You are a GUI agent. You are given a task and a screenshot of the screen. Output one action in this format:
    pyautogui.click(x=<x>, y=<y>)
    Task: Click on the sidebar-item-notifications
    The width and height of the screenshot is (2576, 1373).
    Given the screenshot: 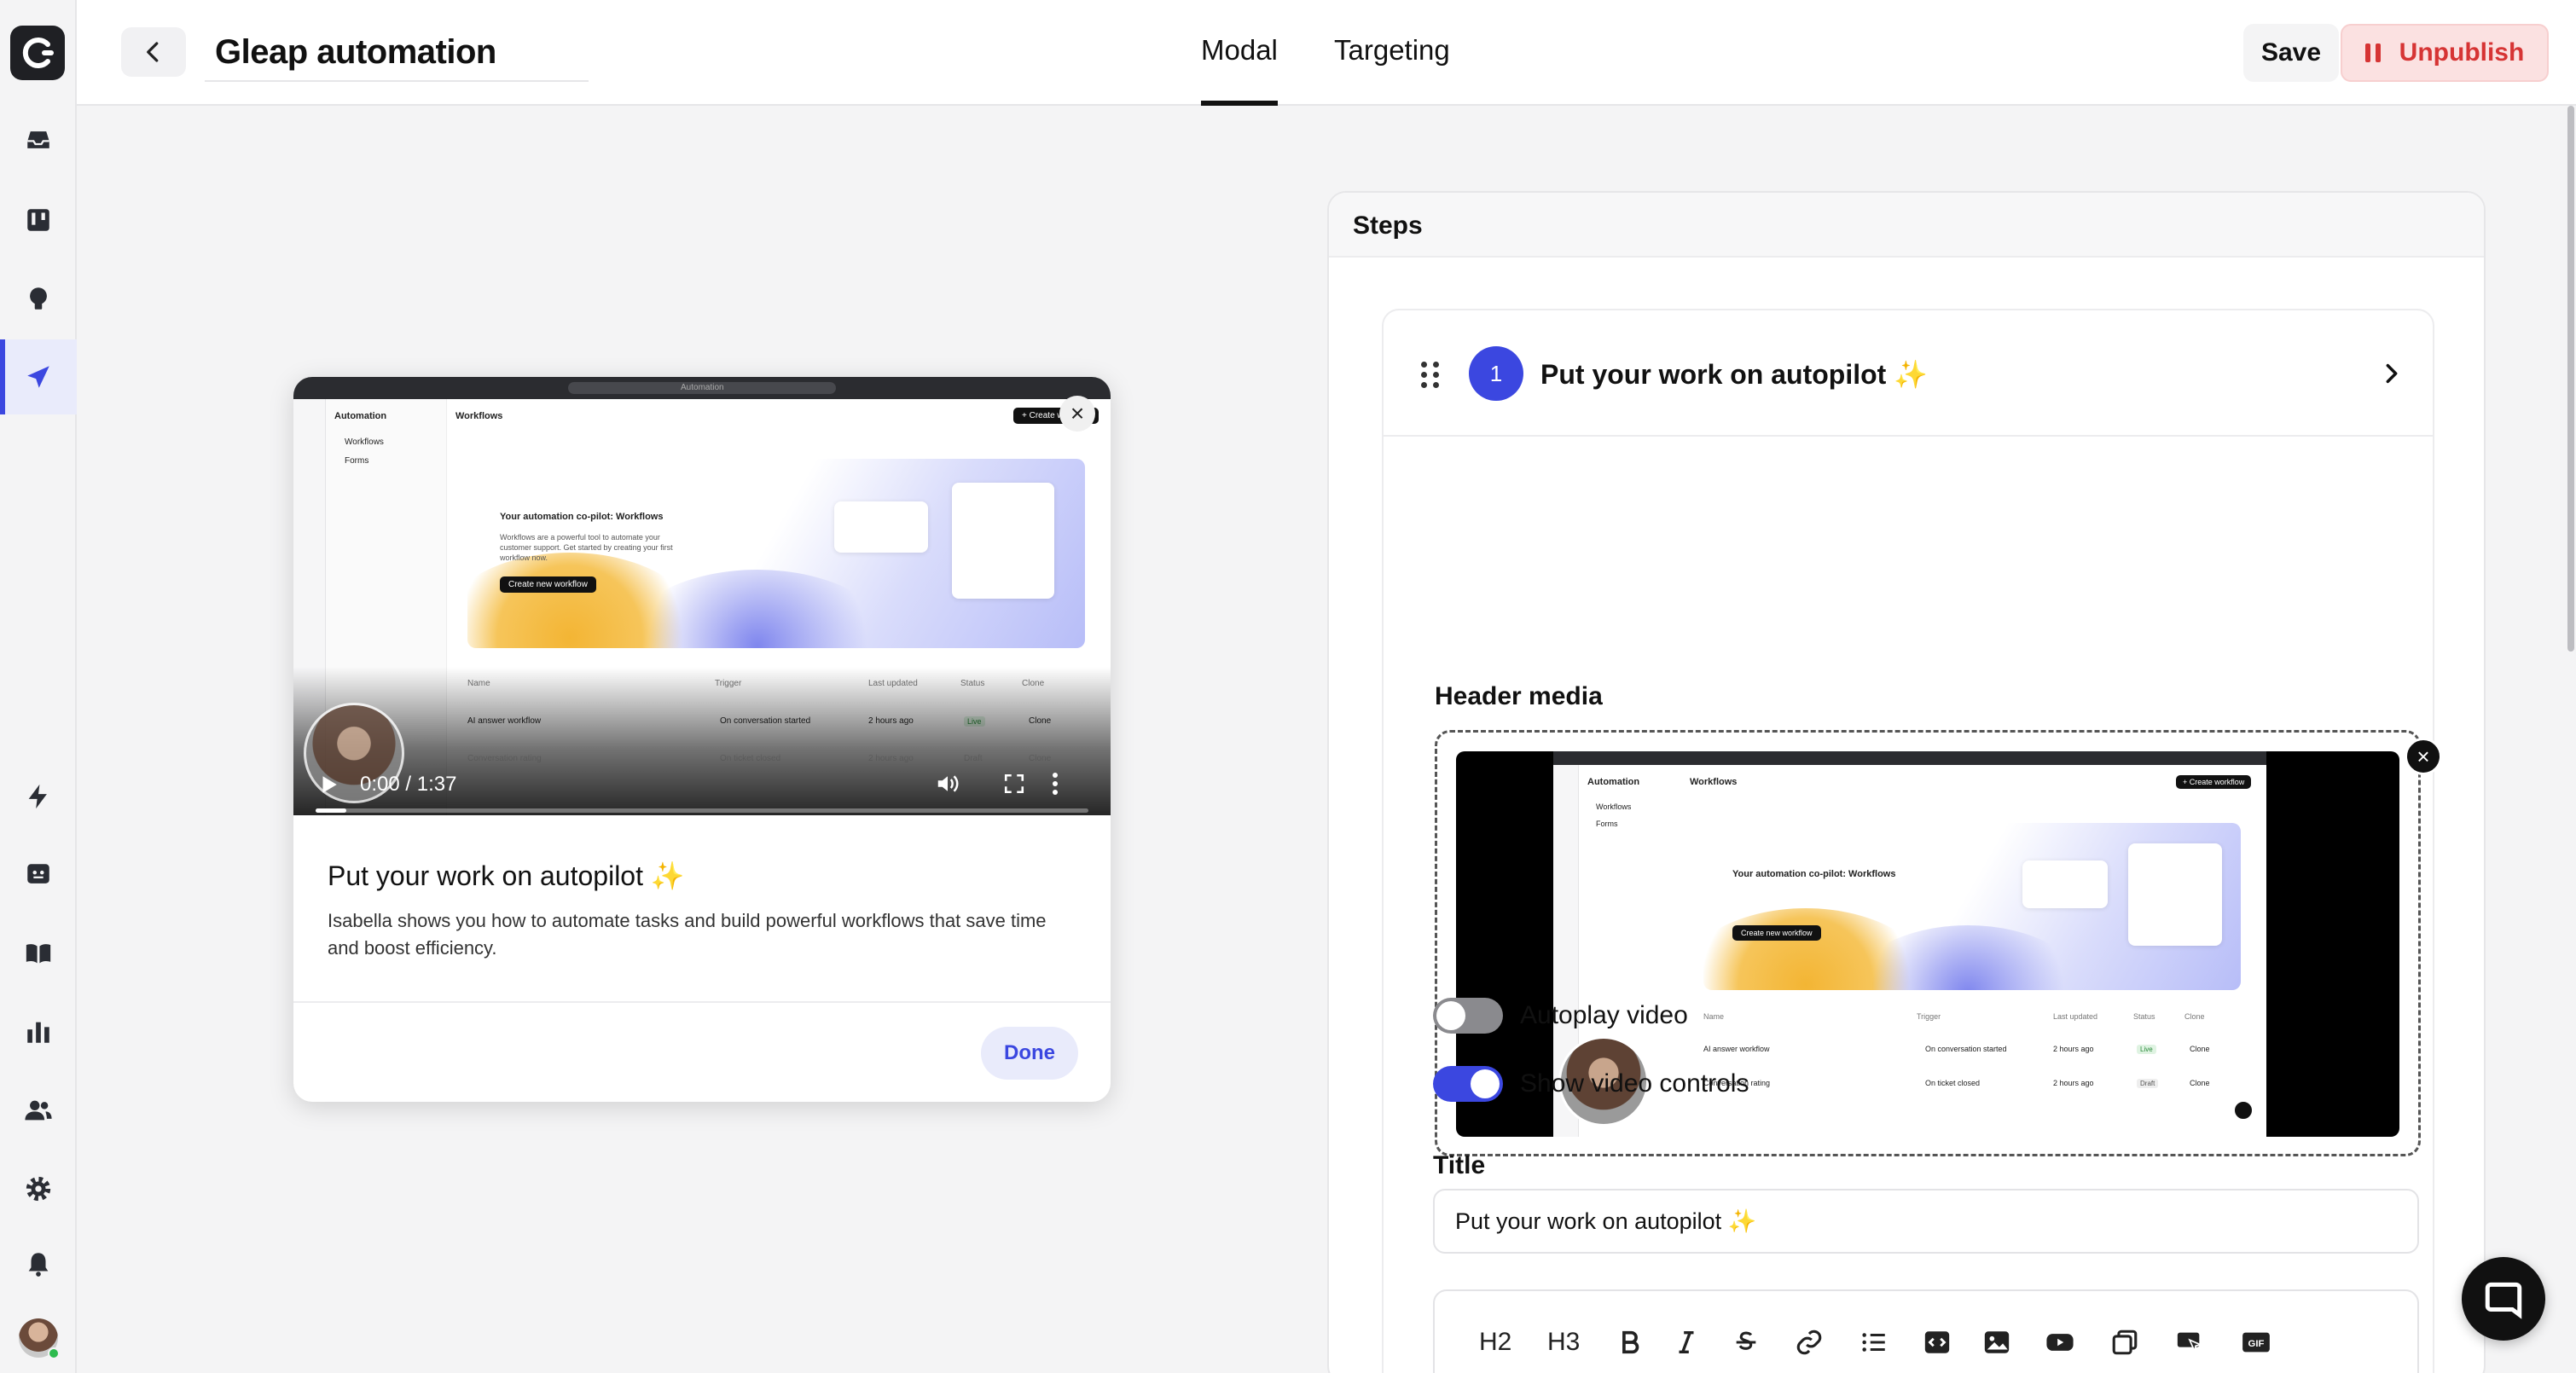 What is the action you would take?
    pyautogui.click(x=38, y=1263)
    